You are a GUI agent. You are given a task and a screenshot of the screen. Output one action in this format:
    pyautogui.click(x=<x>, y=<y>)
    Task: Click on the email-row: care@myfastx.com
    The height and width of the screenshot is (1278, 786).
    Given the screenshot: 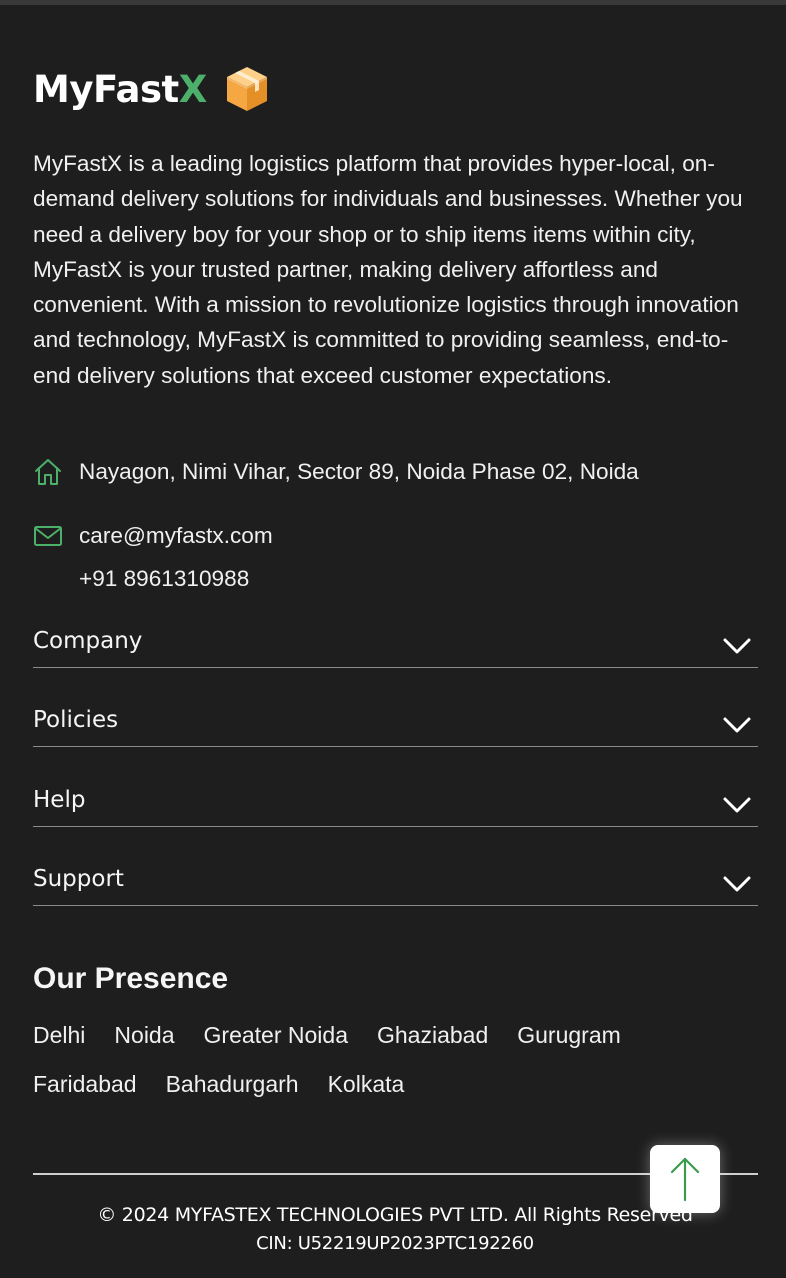 What is the action you would take?
    pyautogui.click(x=153, y=536)
    